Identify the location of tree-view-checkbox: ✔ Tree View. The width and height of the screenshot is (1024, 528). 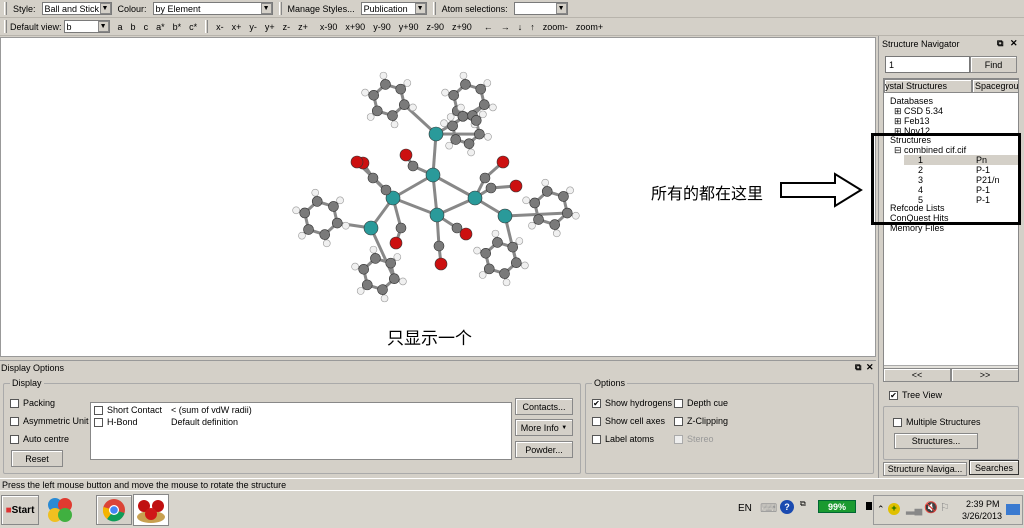
(915, 395).